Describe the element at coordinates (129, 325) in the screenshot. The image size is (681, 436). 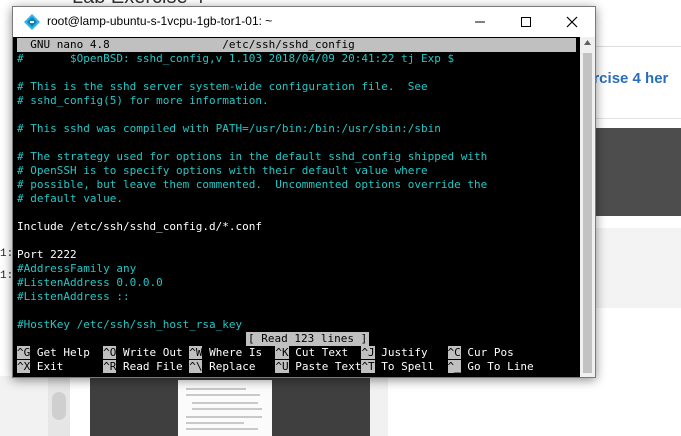
I see `file-line: #HostKey /etc/ssh/ssh_host_rsa_key` at that location.